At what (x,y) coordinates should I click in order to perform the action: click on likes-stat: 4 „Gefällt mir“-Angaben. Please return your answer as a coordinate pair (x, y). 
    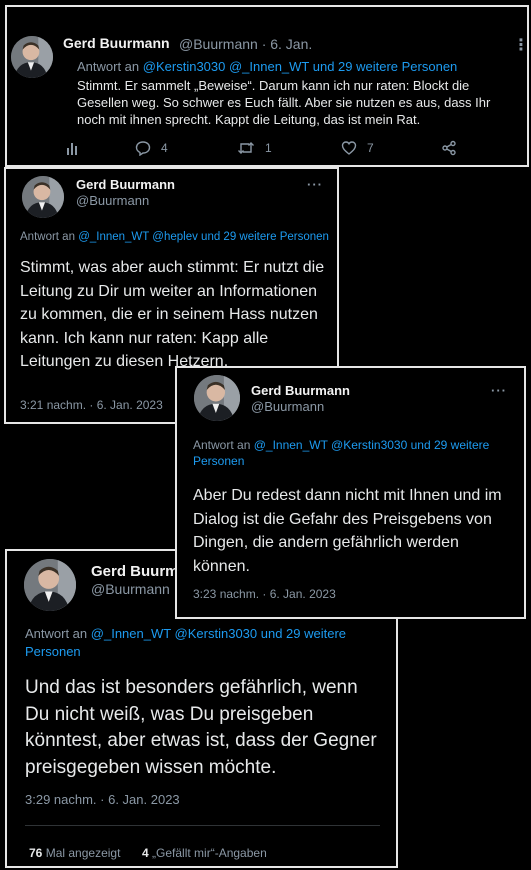
    Looking at the image, I should click on (204, 853).